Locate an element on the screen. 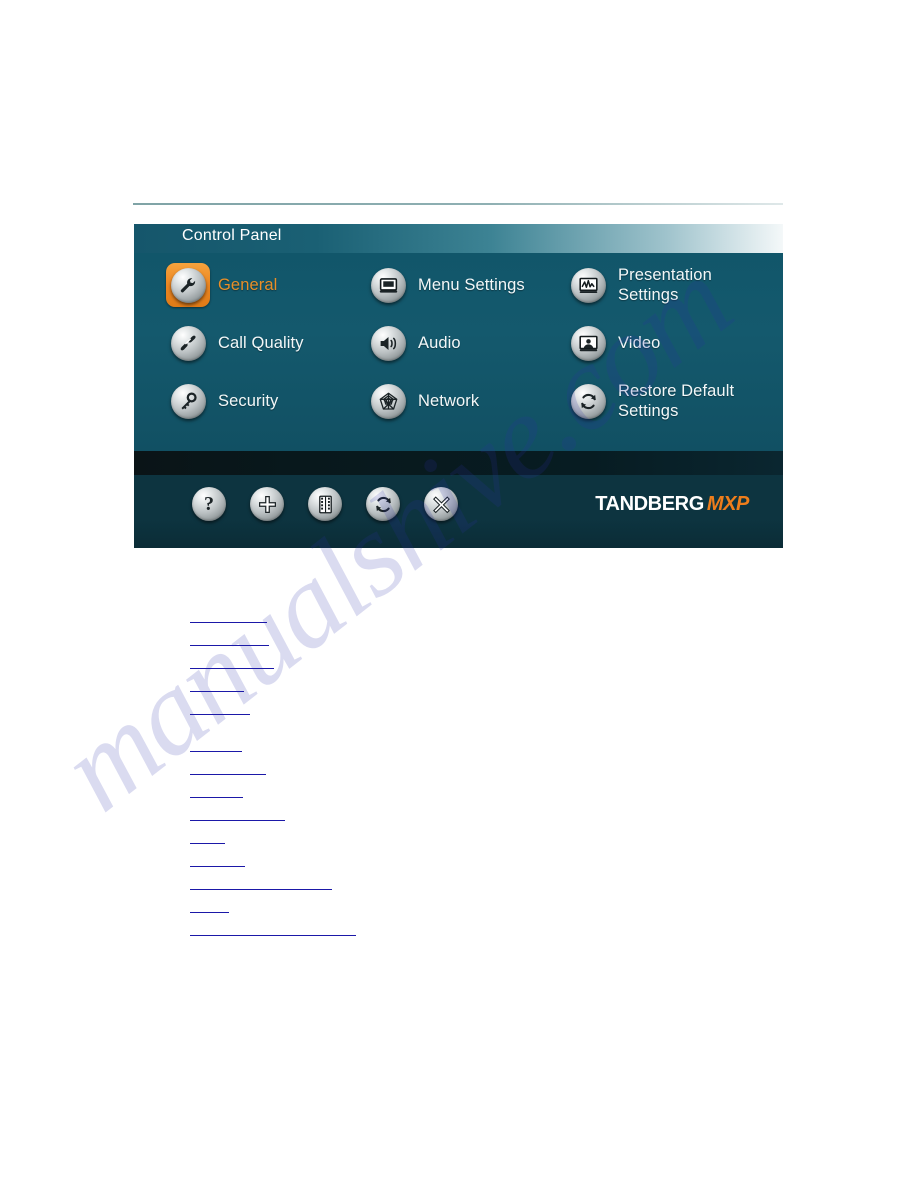  help-icon: ? is located at coordinates (209, 504).